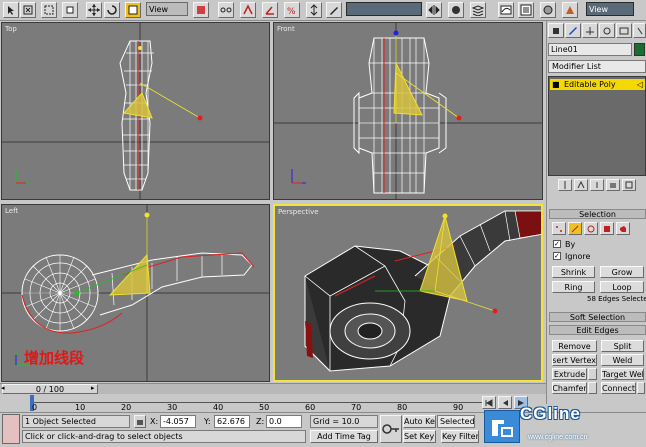  I want to click on chamfer-settings-icon, so click(592, 388).